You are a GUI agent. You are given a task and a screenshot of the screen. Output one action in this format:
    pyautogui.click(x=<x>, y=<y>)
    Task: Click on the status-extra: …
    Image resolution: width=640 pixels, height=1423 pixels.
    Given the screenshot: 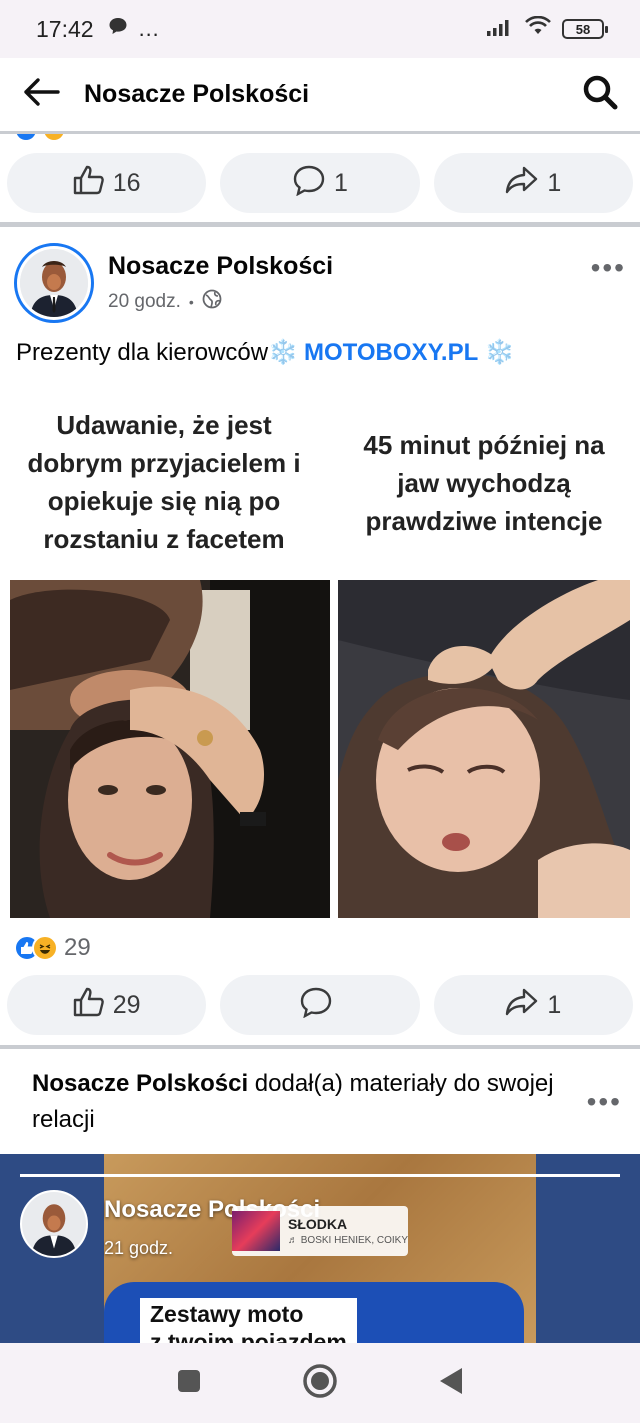 What is the action you would take?
    pyautogui.click(x=148, y=28)
    